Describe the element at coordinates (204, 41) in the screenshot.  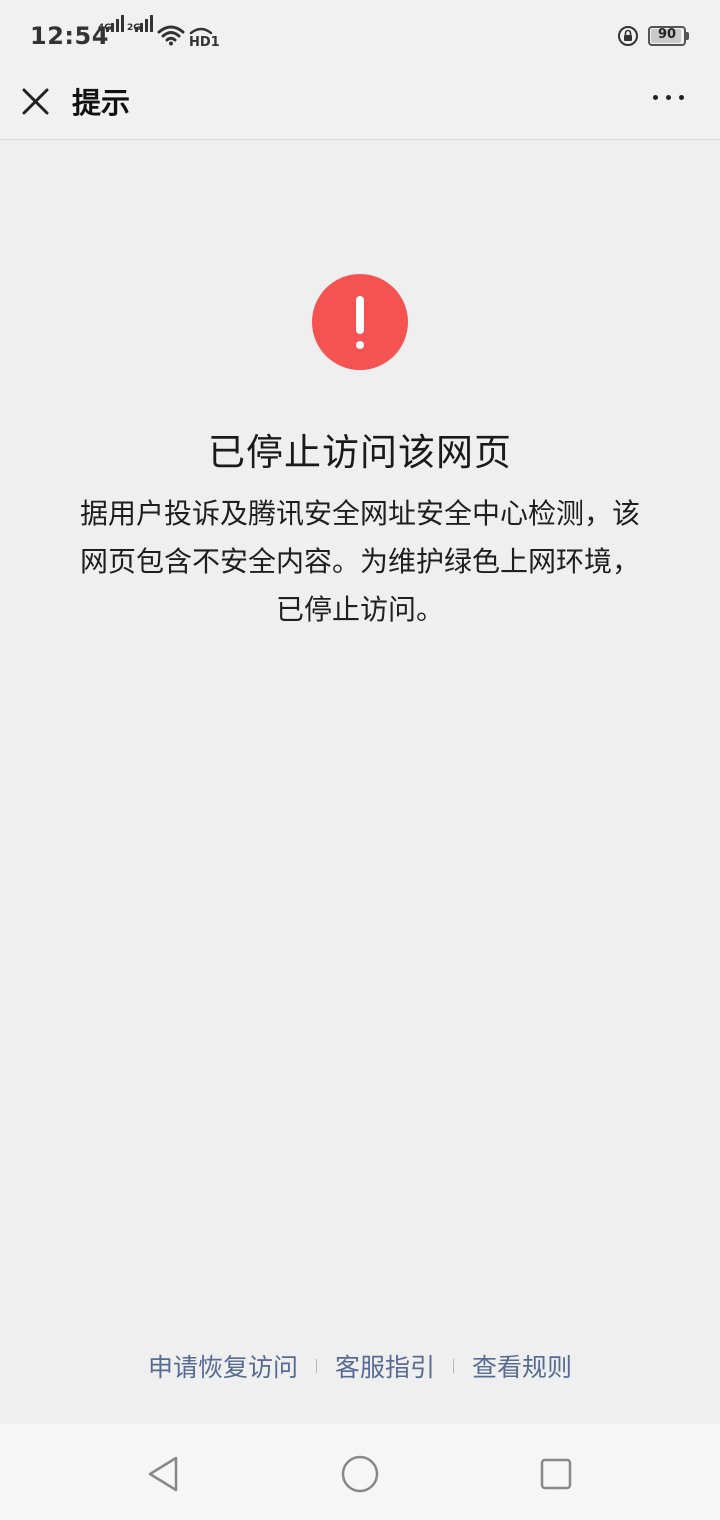
I see `hd-label: HD1` at that location.